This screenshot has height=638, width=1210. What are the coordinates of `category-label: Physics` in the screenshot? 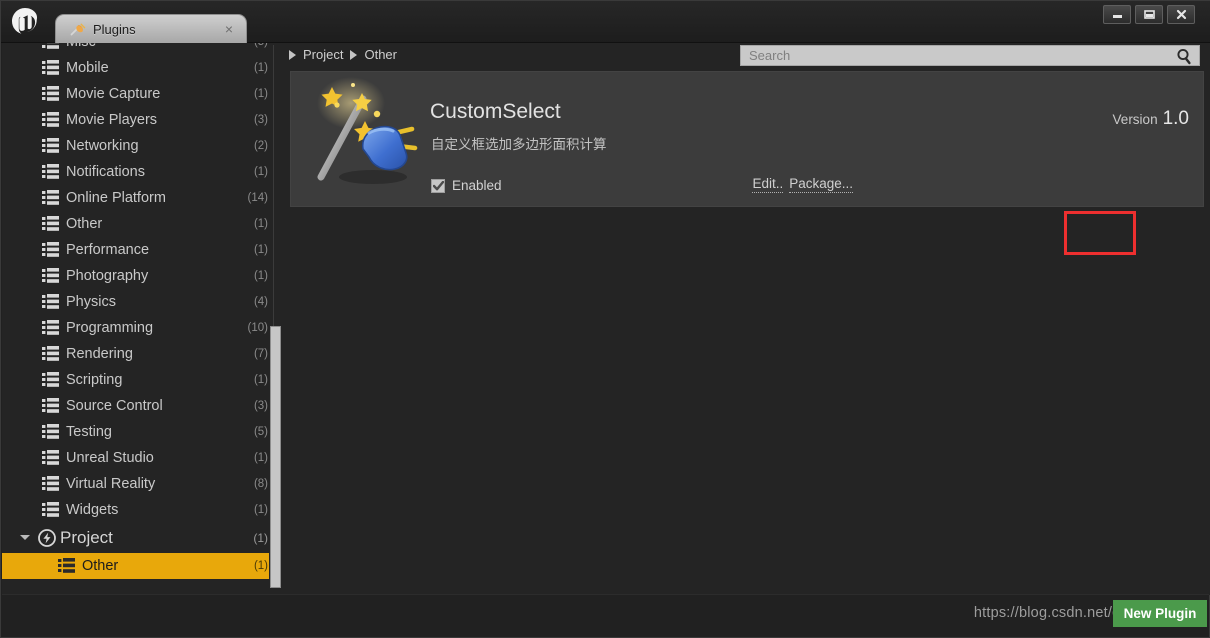 It's located at (91, 302).